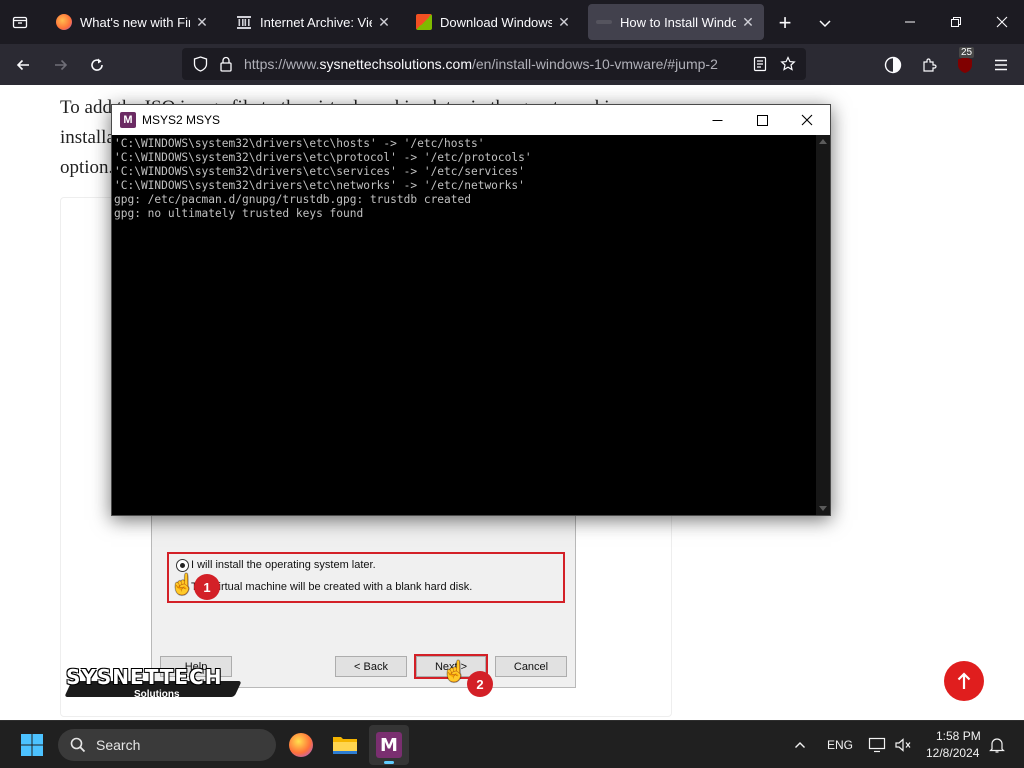 This screenshot has width=1024, height=768. What do you see at coordinates (128, 120) in the screenshot?
I see `msys2-app-icon: M` at bounding box center [128, 120].